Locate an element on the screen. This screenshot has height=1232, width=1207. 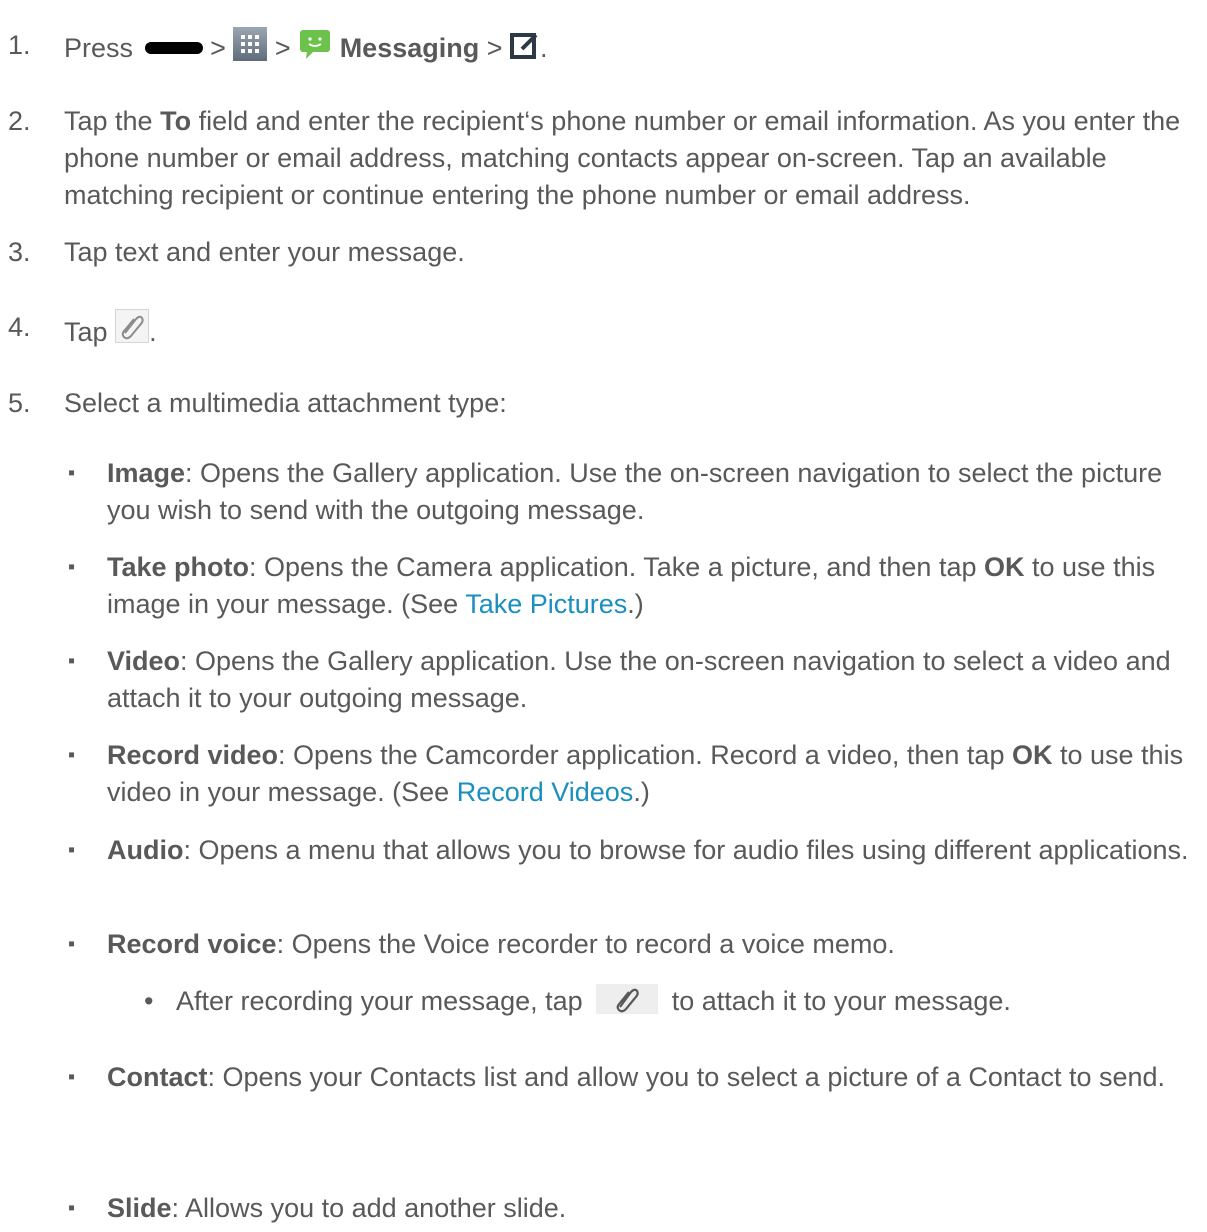
option-label: Record video is located at coordinates (193, 755).